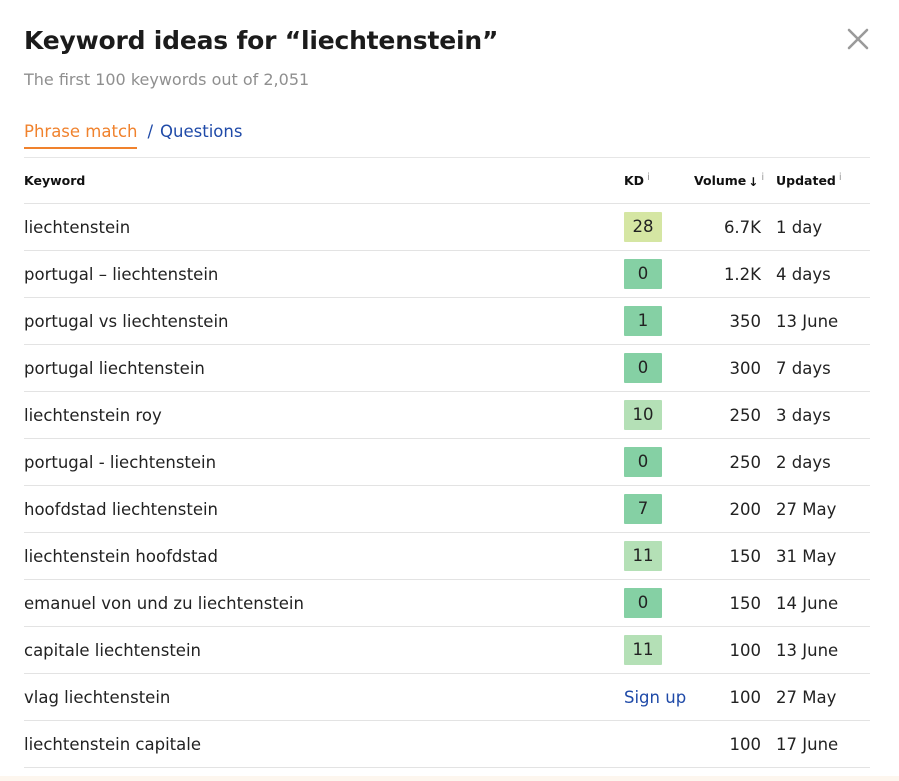 The height and width of the screenshot is (781, 899). What do you see at coordinates (77, 227) in the screenshot?
I see `keyword-link: liechtenstein` at bounding box center [77, 227].